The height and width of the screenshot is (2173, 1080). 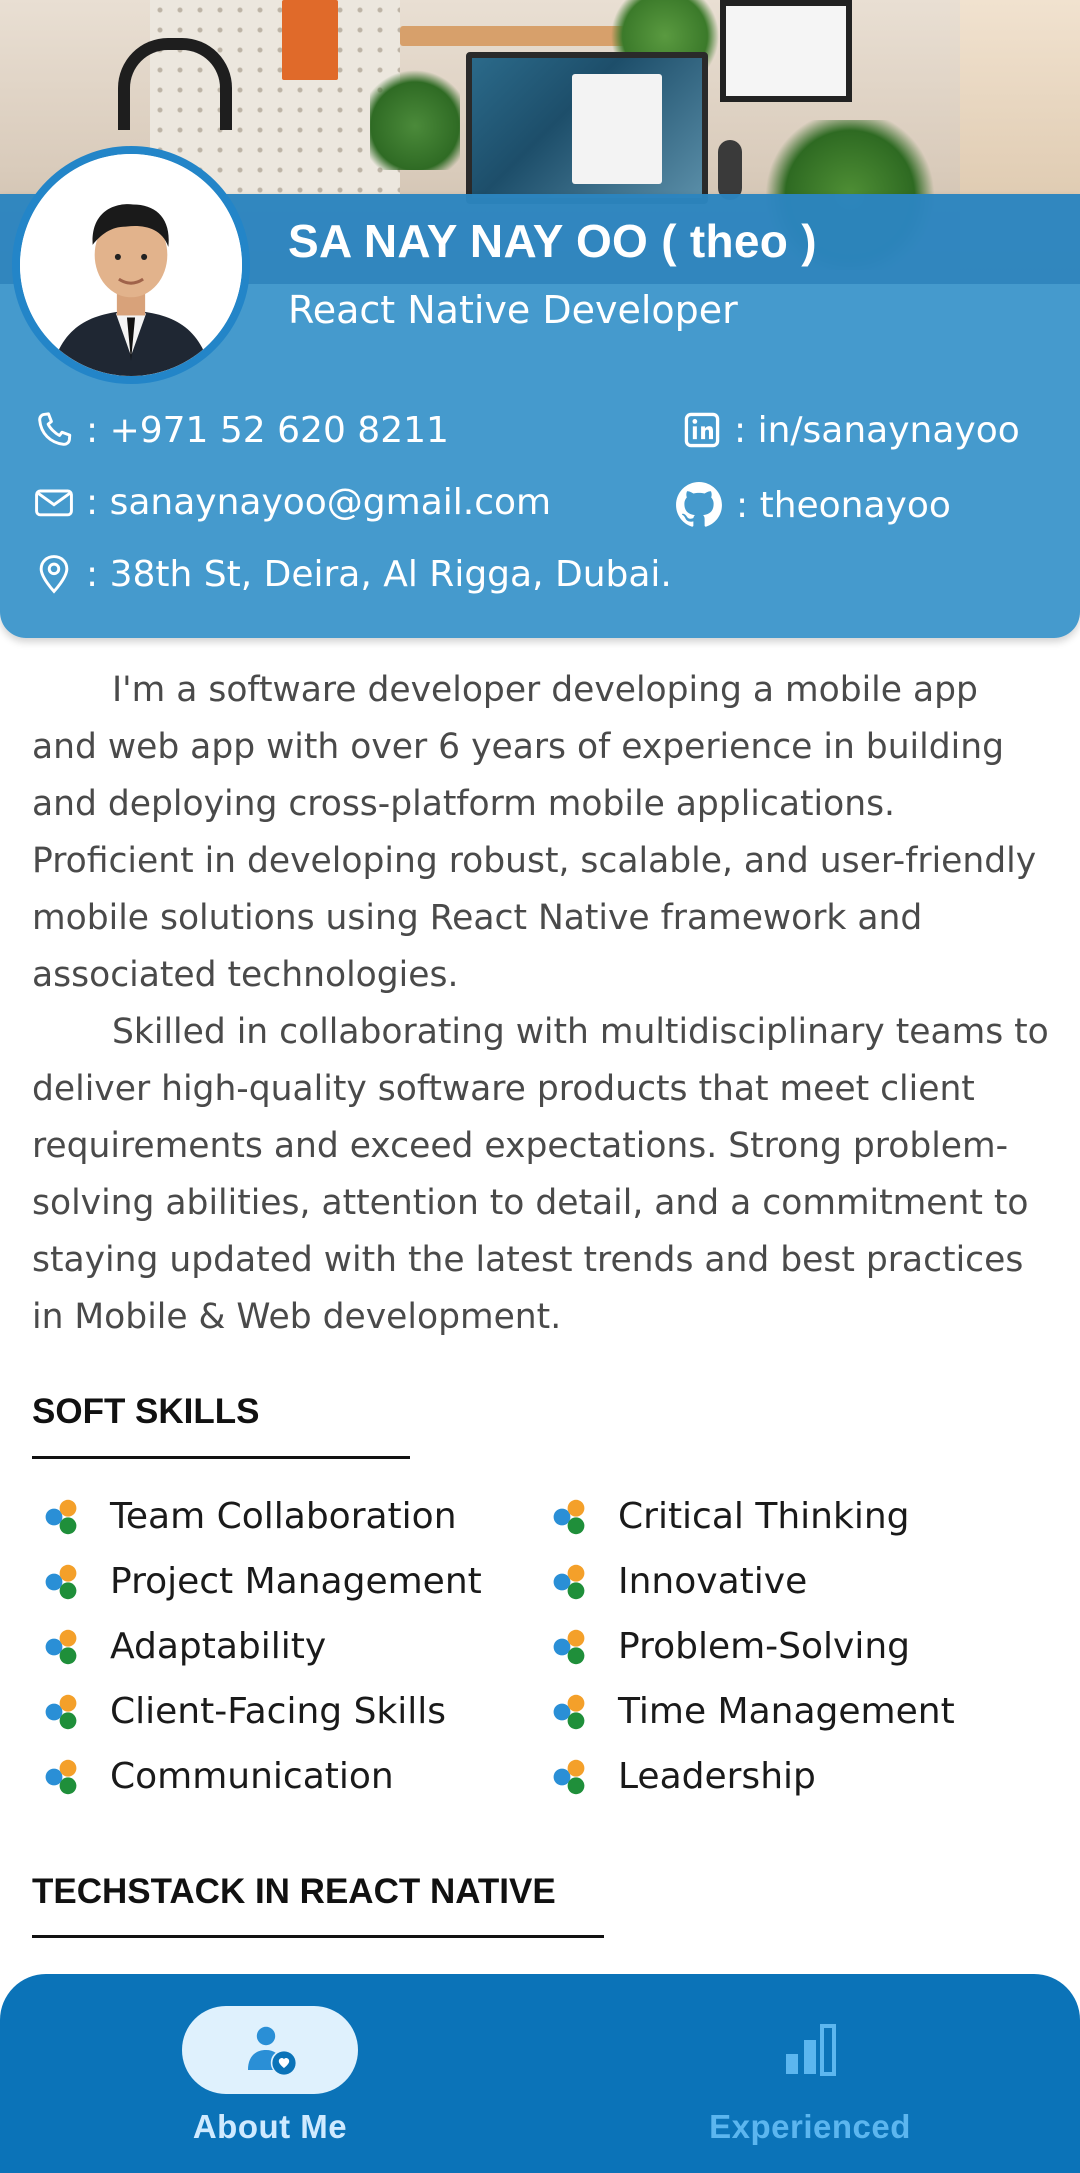 I want to click on contact-github: : theonayoo, so click(x=811, y=505).